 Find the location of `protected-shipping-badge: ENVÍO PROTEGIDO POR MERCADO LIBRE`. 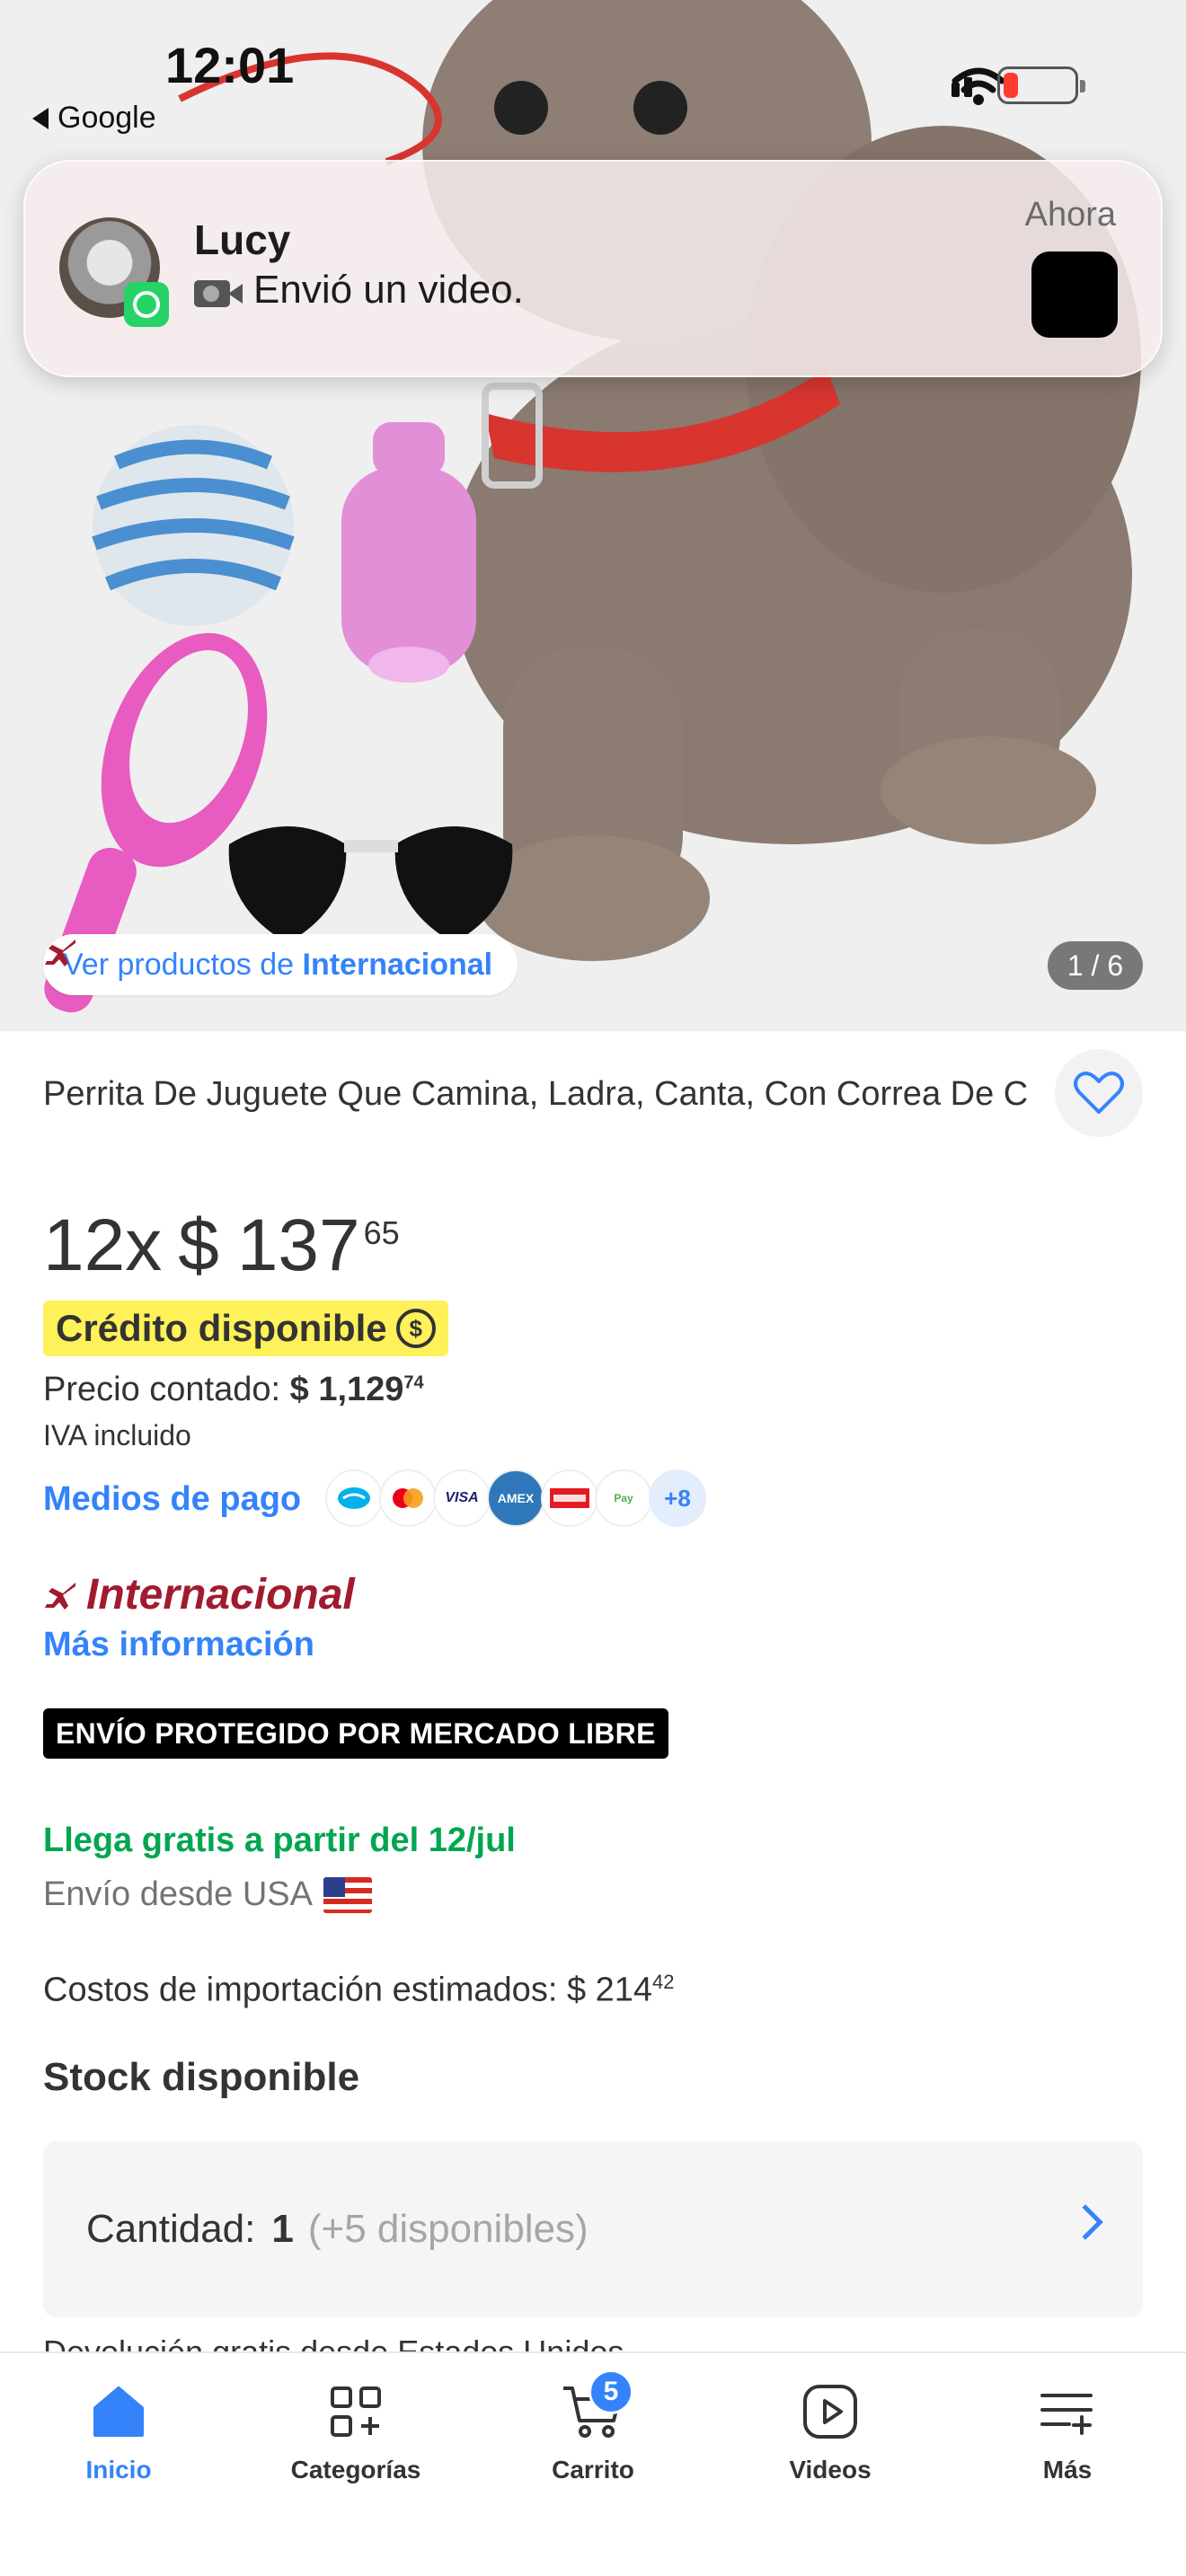

protected-shipping-badge: ENVÍO PROTEGIDO POR MERCADO LIBRE is located at coordinates (355, 1733).